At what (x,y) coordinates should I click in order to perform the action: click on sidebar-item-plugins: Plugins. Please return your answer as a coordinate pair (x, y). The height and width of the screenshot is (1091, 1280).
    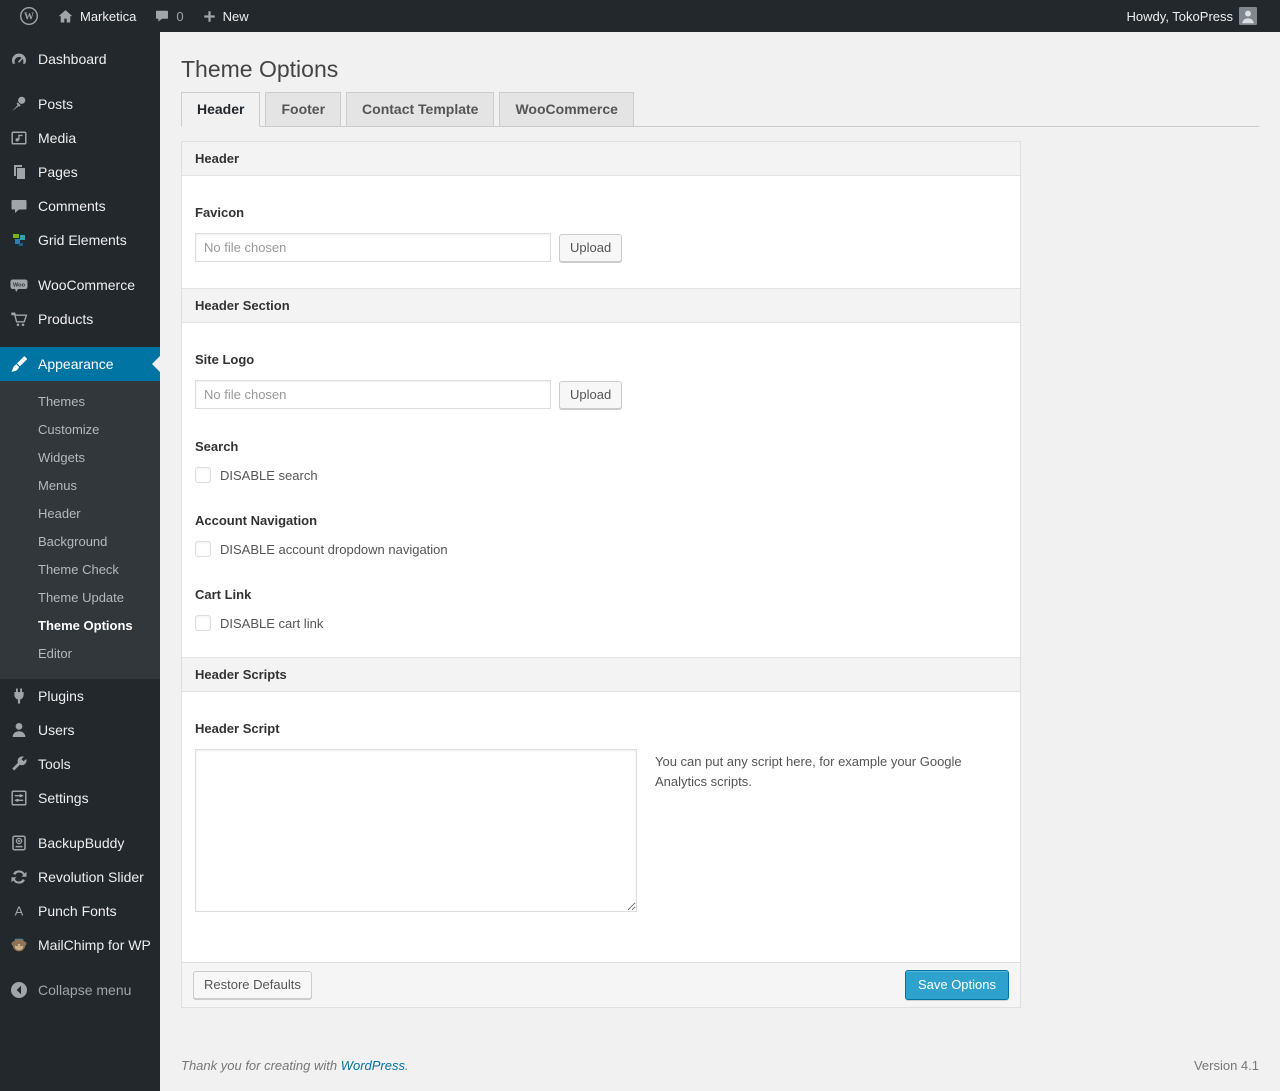
    Looking at the image, I should click on (80, 696).